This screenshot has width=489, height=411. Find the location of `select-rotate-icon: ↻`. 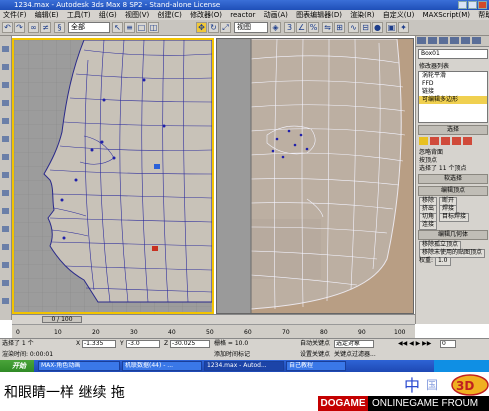

select-rotate-icon: ↻ is located at coordinates (213, 27).